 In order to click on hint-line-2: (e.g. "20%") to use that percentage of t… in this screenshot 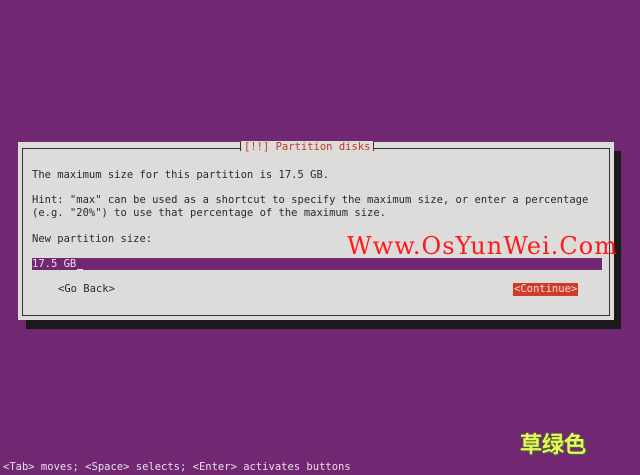, I will do `click(209, 213)`.